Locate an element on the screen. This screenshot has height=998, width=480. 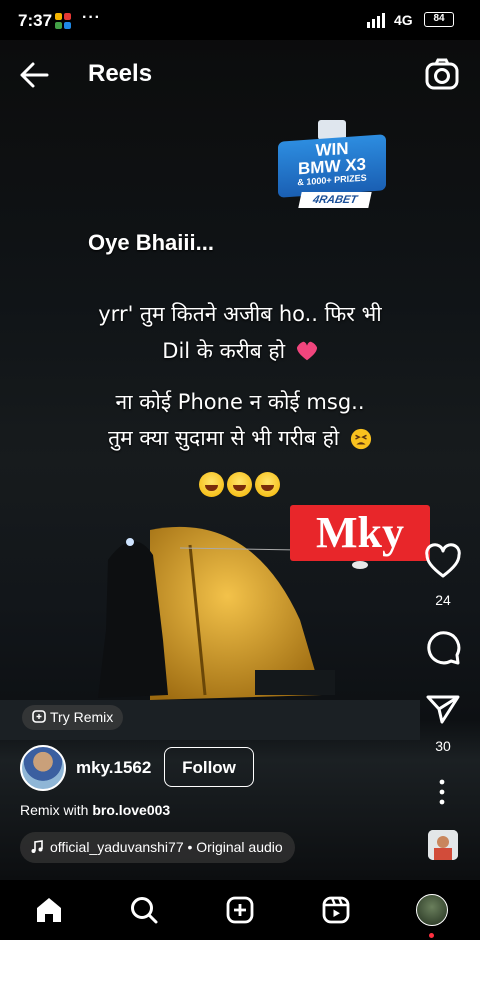
share-icon is located at coordinates (443, 709).